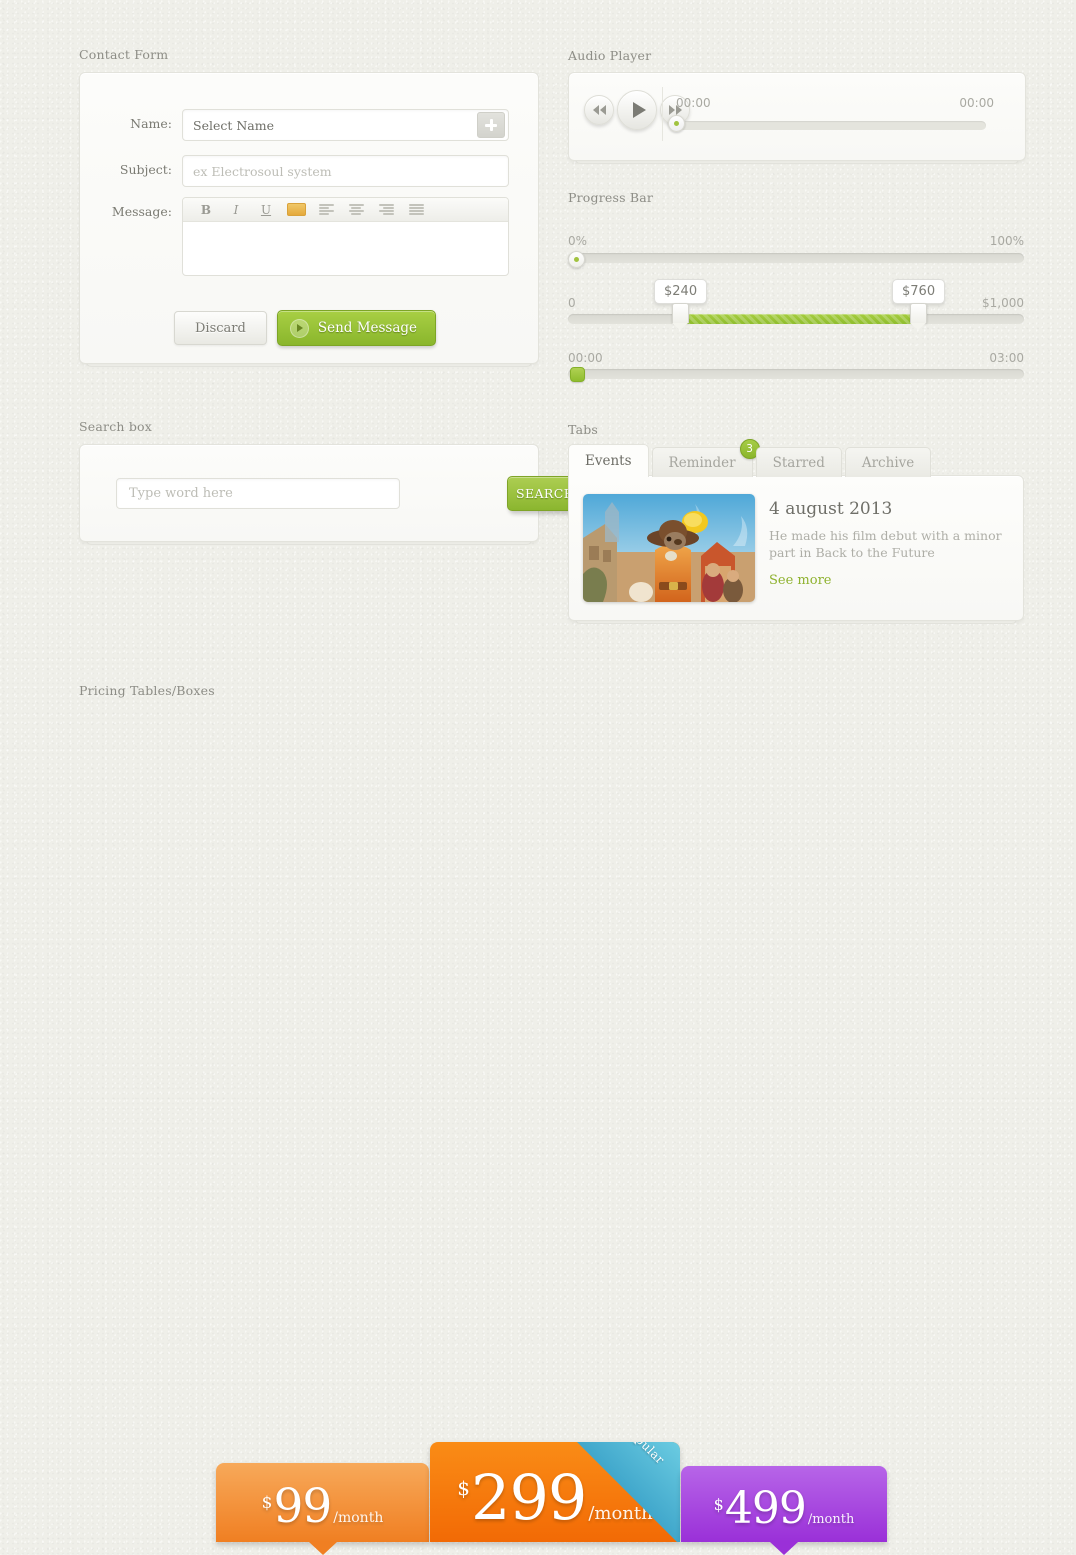 The height and width of the screenshot is (1555, 1076). I want to click on text-color-icon, so click(296, 209).